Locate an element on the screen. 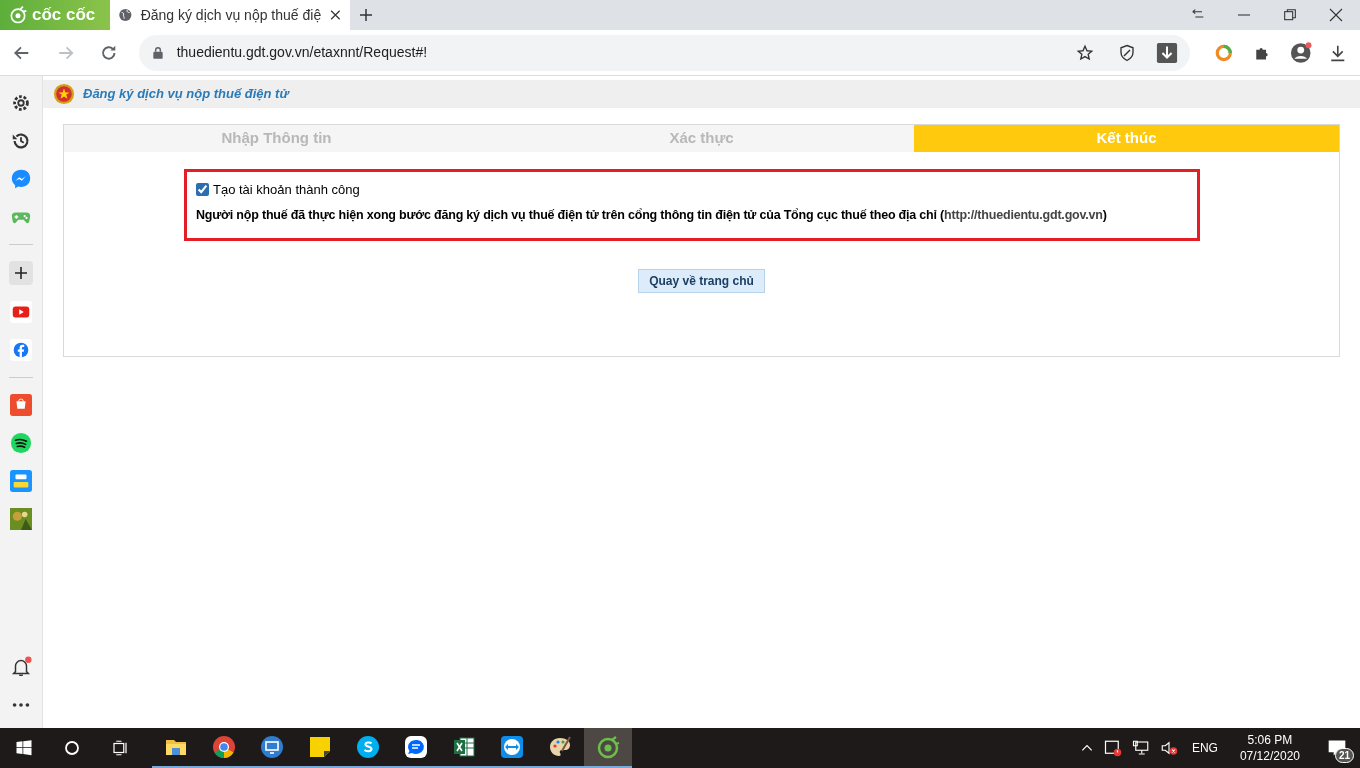 Image resolution: width=1360 pixels, height=768 pixels. download-icon is located at coordinates (1166, 52).